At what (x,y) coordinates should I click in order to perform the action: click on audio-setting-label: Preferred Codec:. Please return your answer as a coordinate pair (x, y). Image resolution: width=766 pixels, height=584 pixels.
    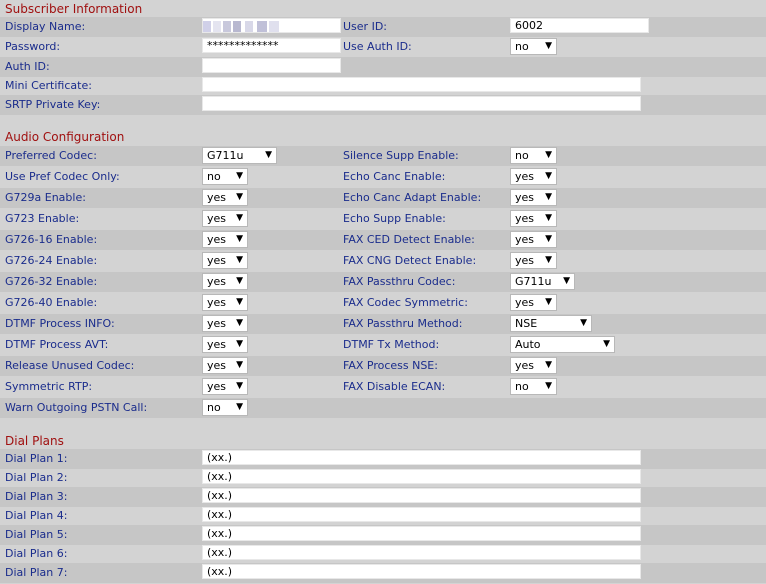
    Looking at the image, I should click on (51, 155).